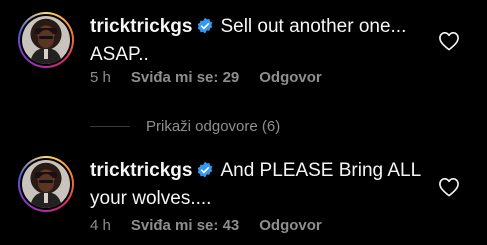 The width and height of the screenshot is (487, 245). Describe the element at coordinates (213, 126) in the screenshot. I see `view-replies-label: Prikaži odgovore (6)` at that location.